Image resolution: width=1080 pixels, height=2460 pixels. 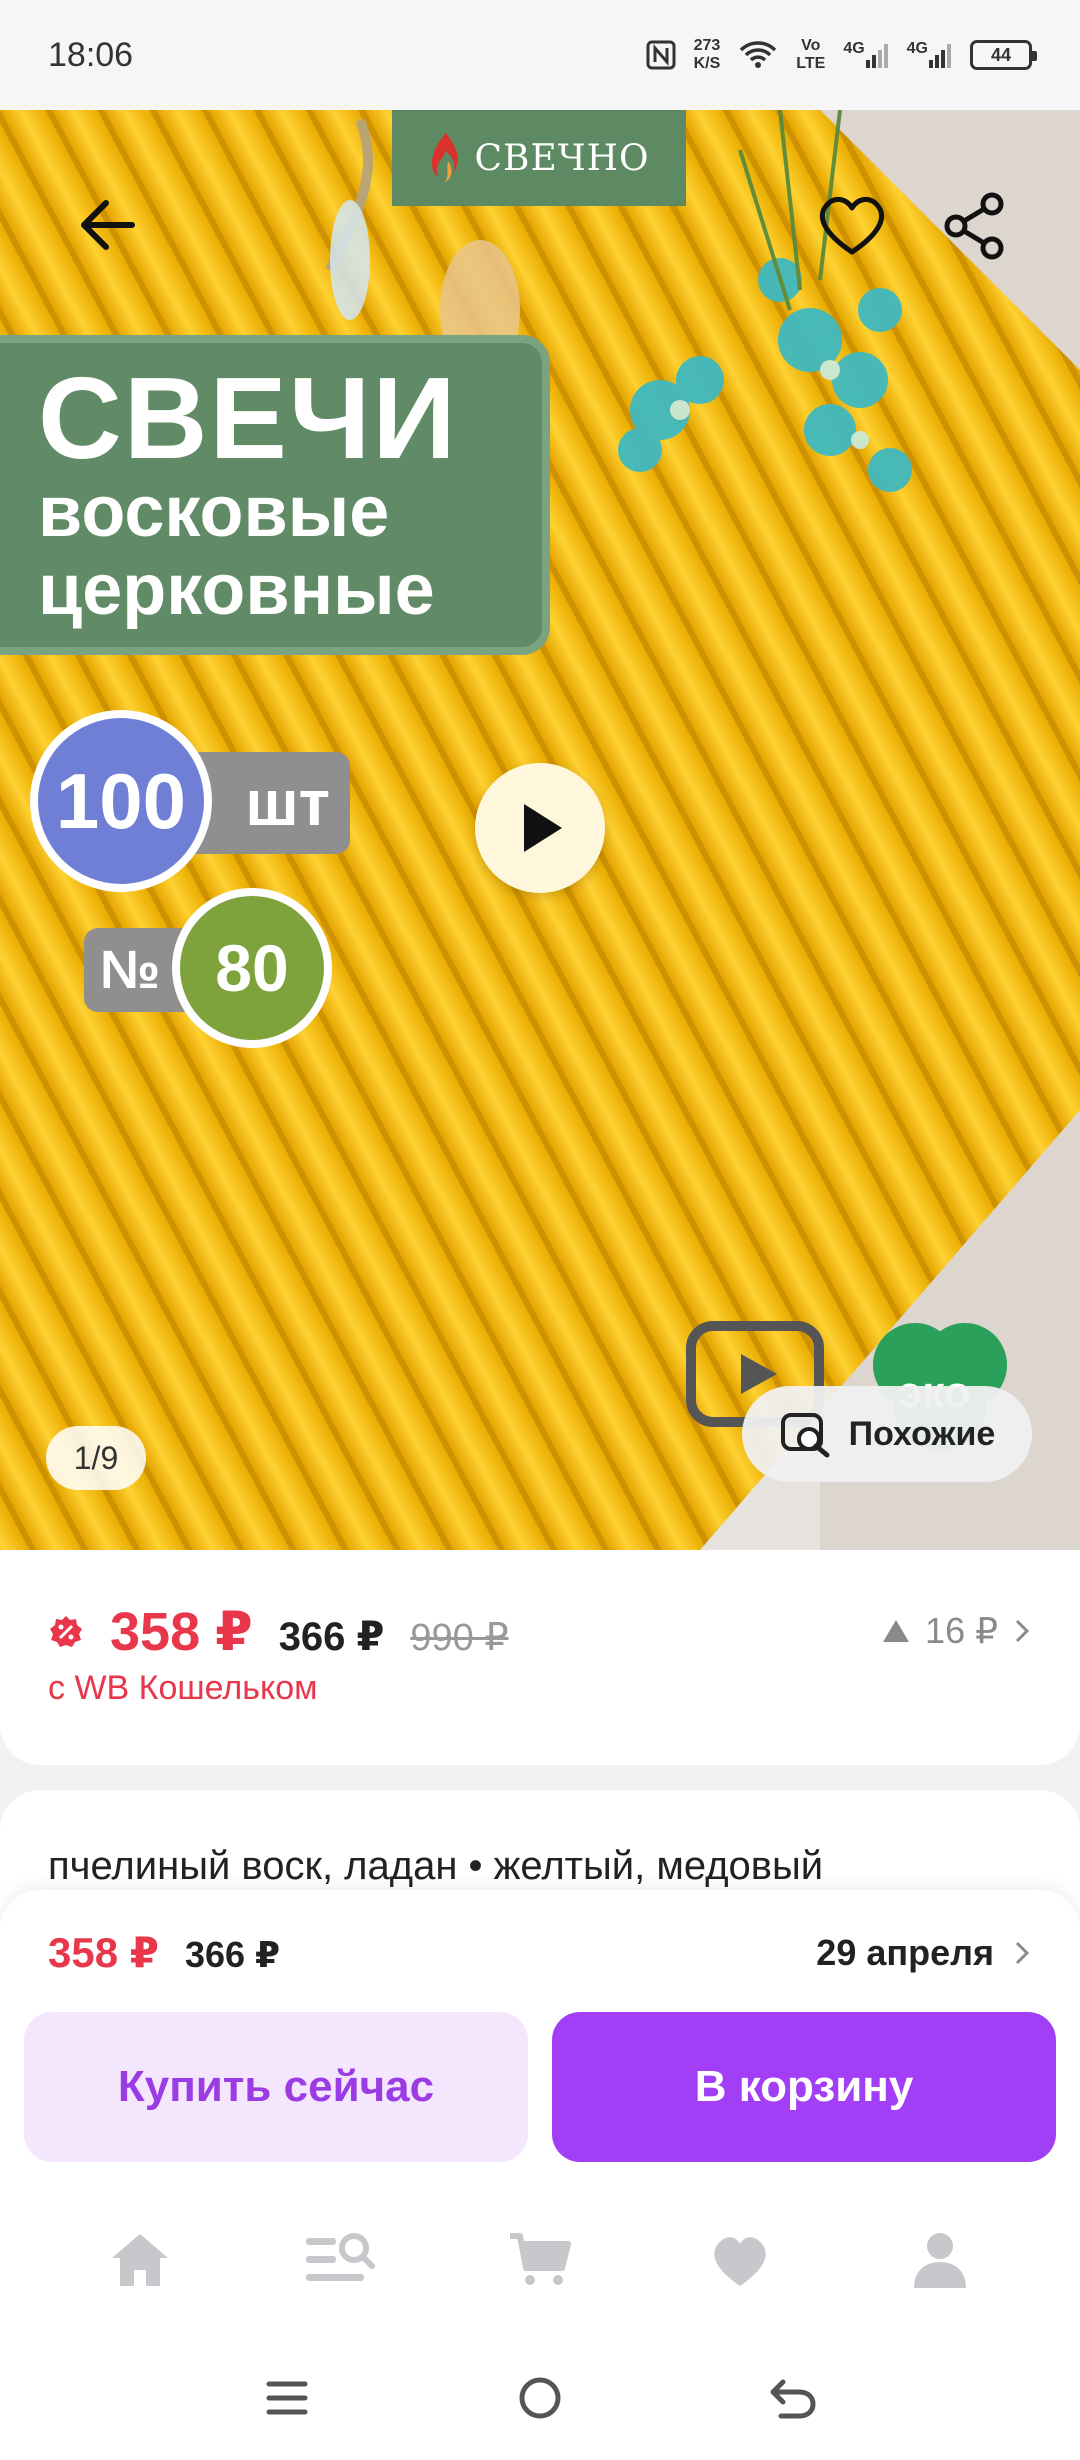 What do you see at coordinates (707, 63) in the screenshot?
I see `net-speed-unit: K/S` at bounding box center [707, 63].